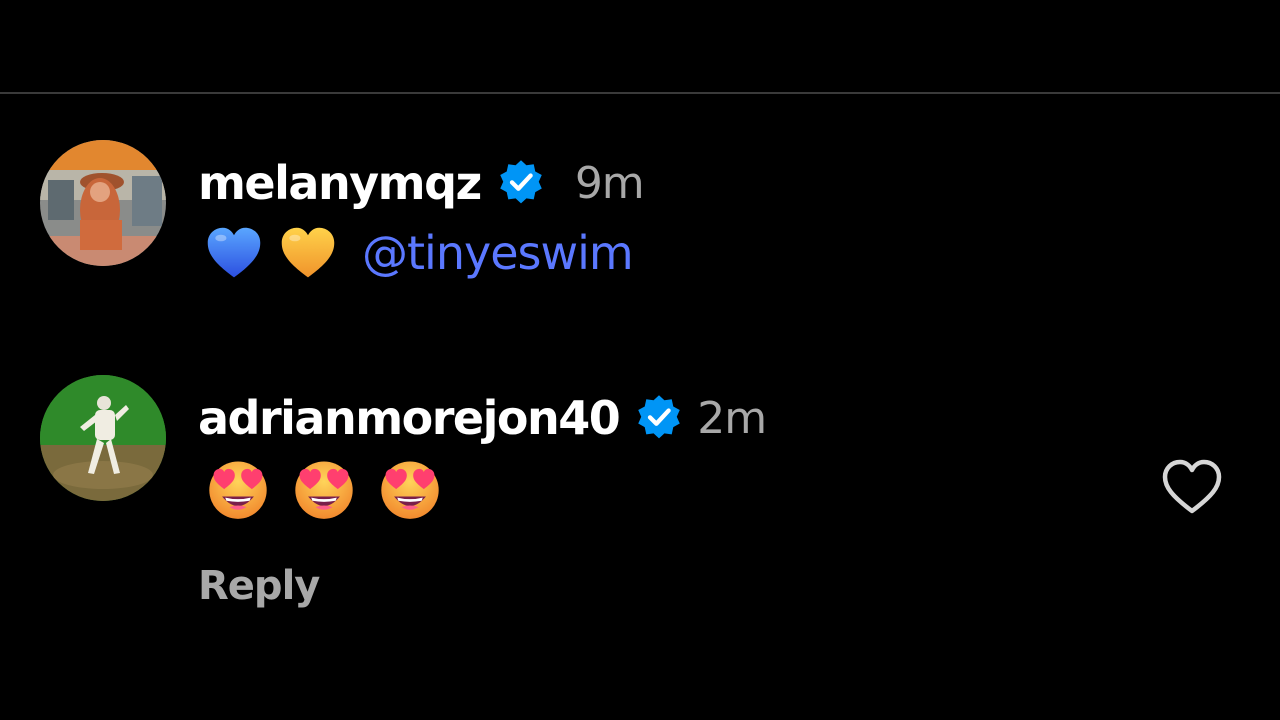 This screenshot has width=1280, height=720. Describe the element at coordinates (409, 418) in the screenshot. I see `username: adrianmorejon40` at that location.